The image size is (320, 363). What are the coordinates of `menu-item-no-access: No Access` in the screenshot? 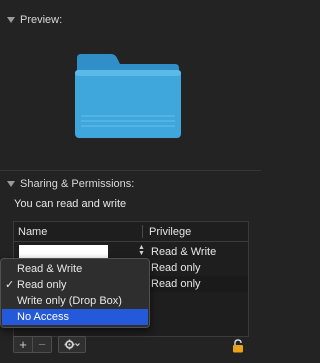 It's located at (75, 317).